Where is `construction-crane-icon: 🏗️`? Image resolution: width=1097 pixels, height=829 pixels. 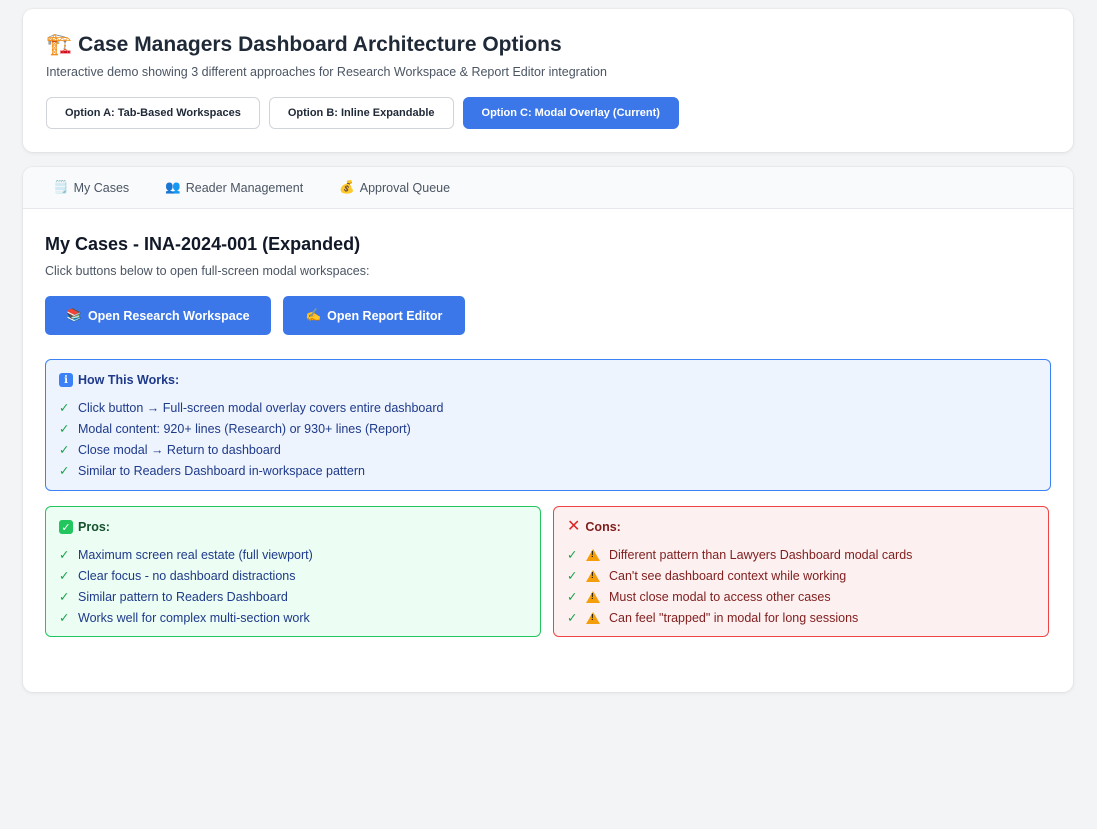 construction-crane-icon: 🏗️ is located at coordinates (59, 44).